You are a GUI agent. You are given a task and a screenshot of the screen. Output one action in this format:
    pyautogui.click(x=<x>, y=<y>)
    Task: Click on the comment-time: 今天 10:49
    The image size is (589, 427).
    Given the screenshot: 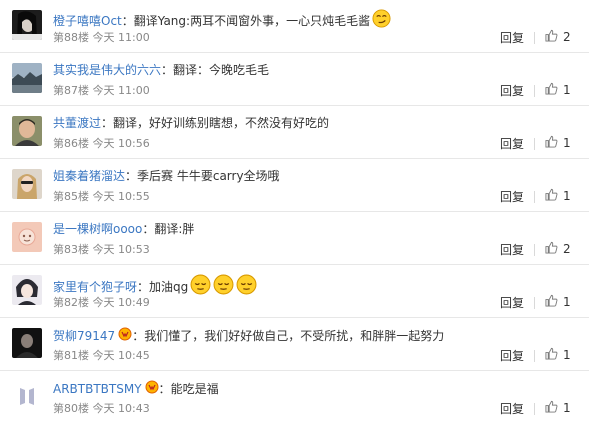 What is the action you would take?
    pyautogui.click(x=121, y=302)
    